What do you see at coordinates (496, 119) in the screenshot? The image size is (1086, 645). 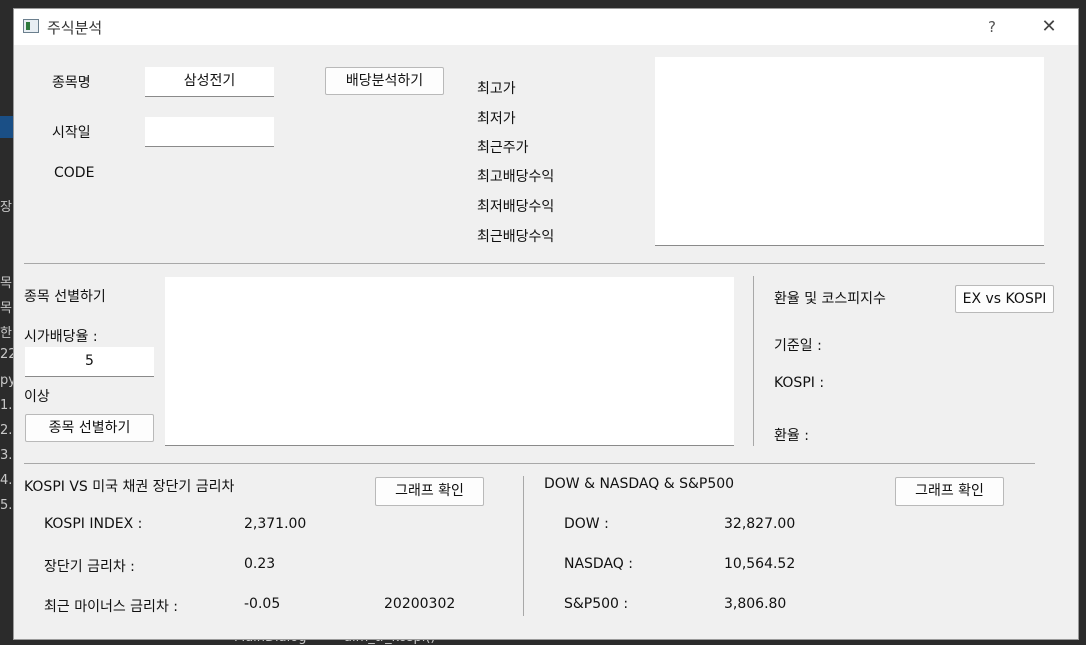 I see `stat-low-price: 최저가` at bounding box center [496, 119].